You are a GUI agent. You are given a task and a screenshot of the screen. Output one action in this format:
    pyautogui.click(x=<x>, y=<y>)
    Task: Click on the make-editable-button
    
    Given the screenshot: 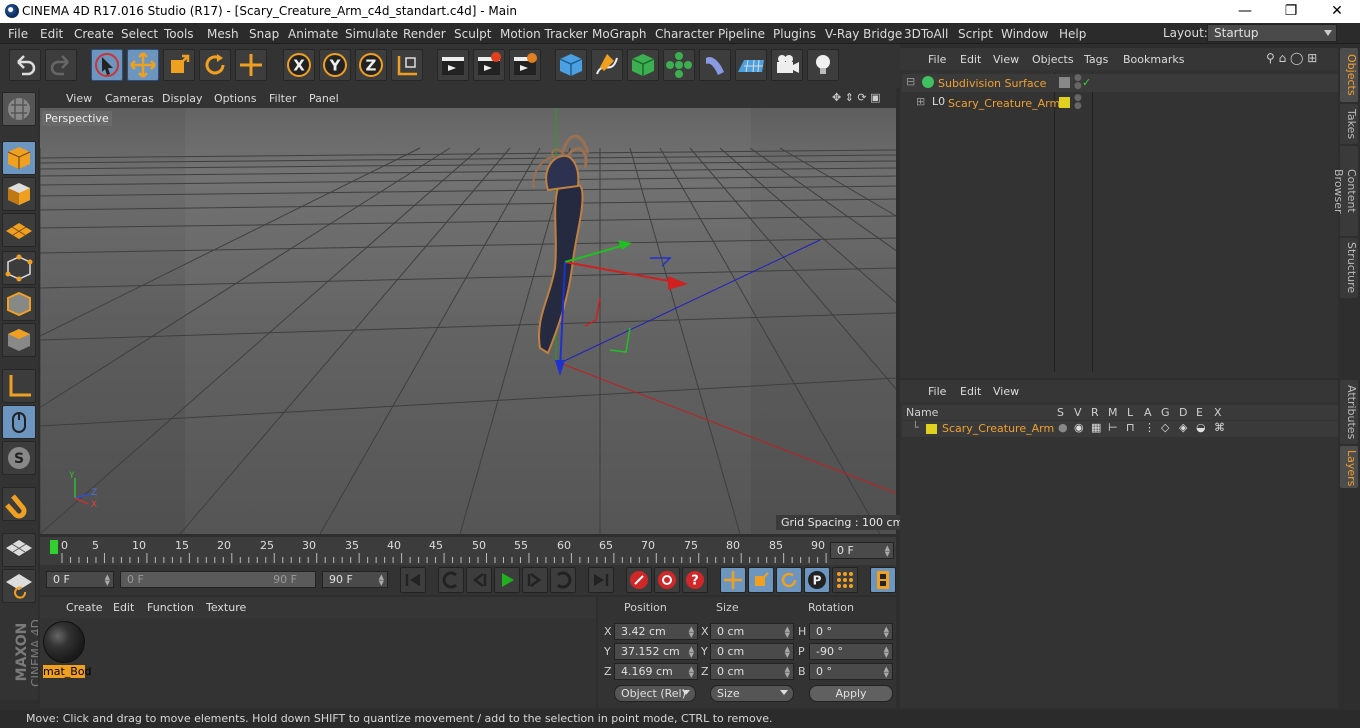 What is the action you would take?
    pyautogui.click(x=19, y=109)
    